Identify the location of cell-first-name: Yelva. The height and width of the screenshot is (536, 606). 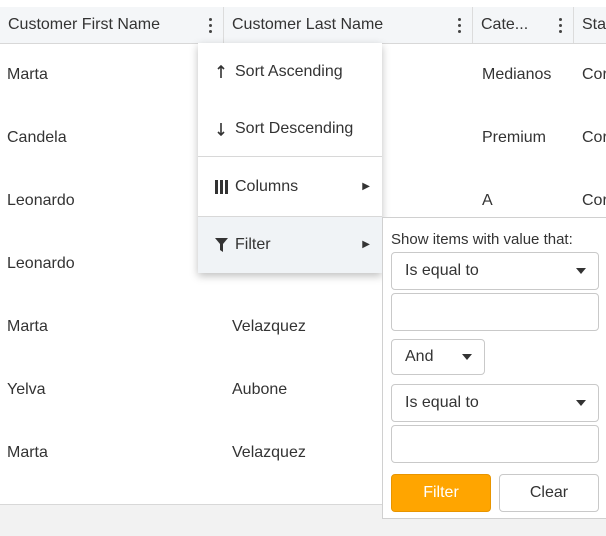
(26, 389).